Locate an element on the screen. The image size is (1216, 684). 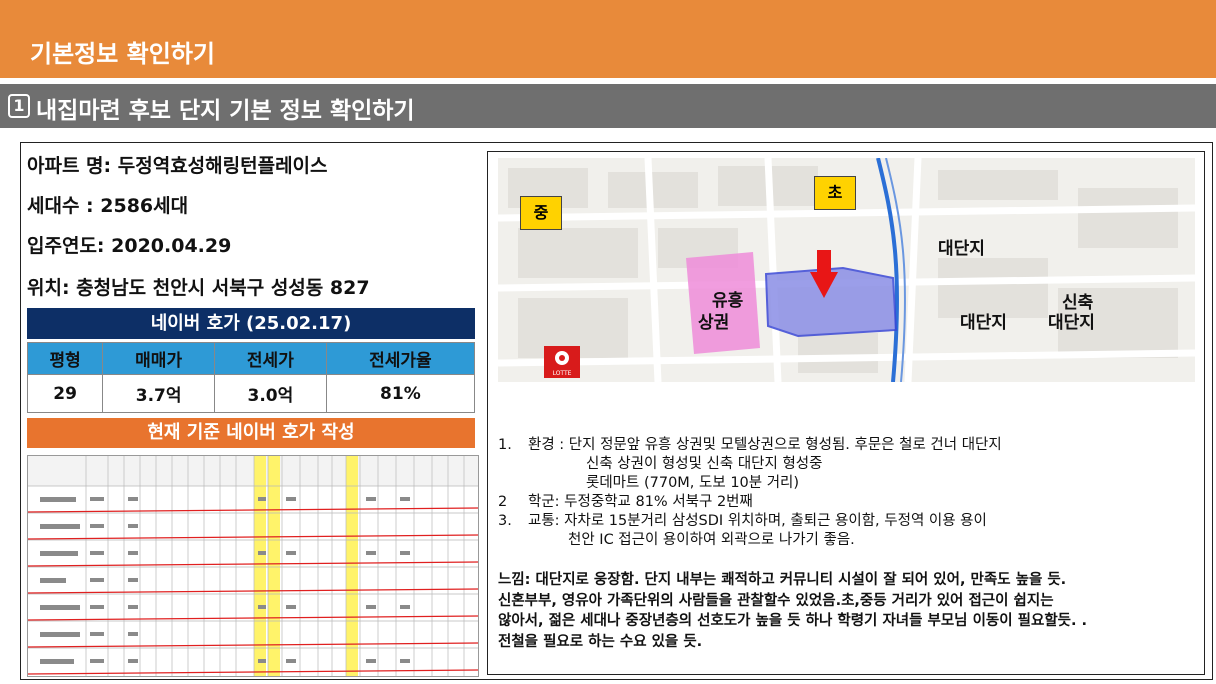
move-in-date: 입주연도: 2020.04.29 is located at coordinates (129, 246).